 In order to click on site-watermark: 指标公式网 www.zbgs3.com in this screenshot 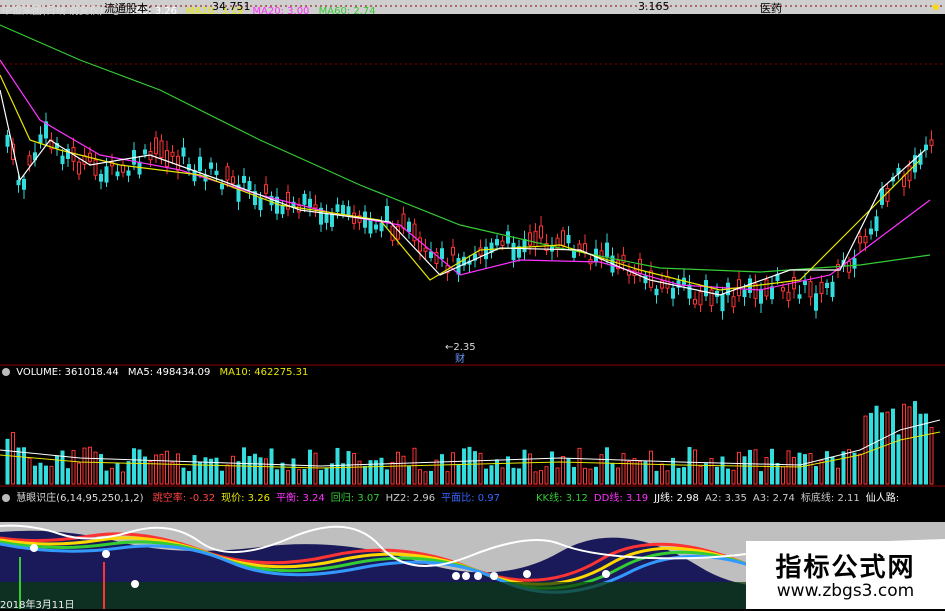, I will do `click(845, 575)`.